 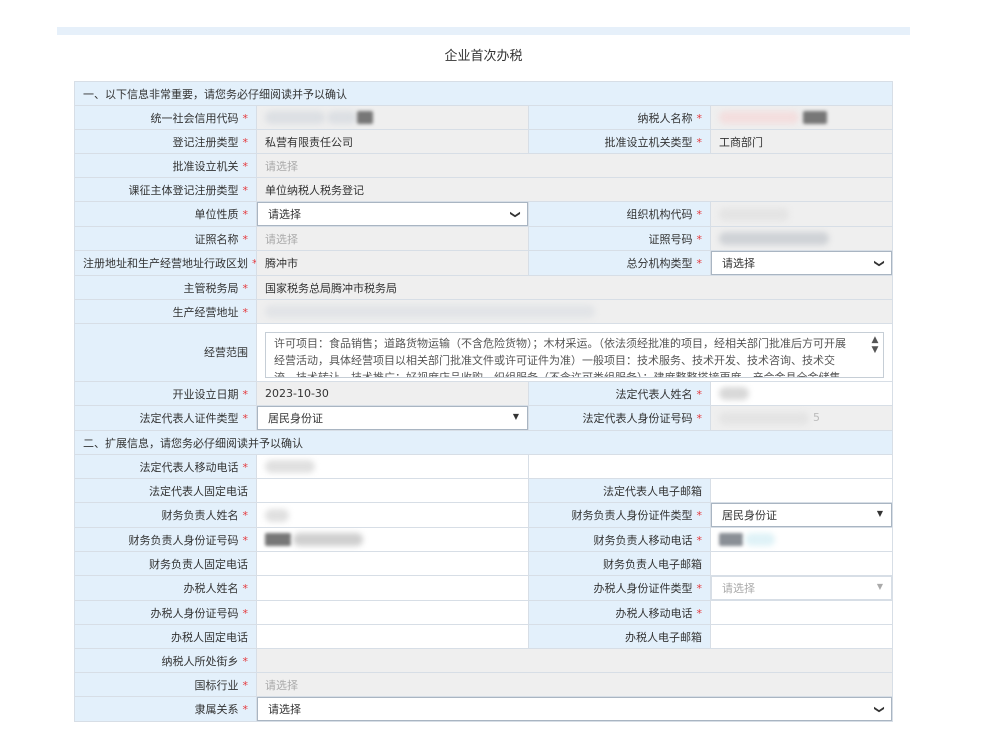 What do you see at coordinates (483, 93) in the screenshot?
I see `section-basic-info: 一、以下信息非常重要，请您务必仔细阅读并予以确认` at bounding box center [483, 93].